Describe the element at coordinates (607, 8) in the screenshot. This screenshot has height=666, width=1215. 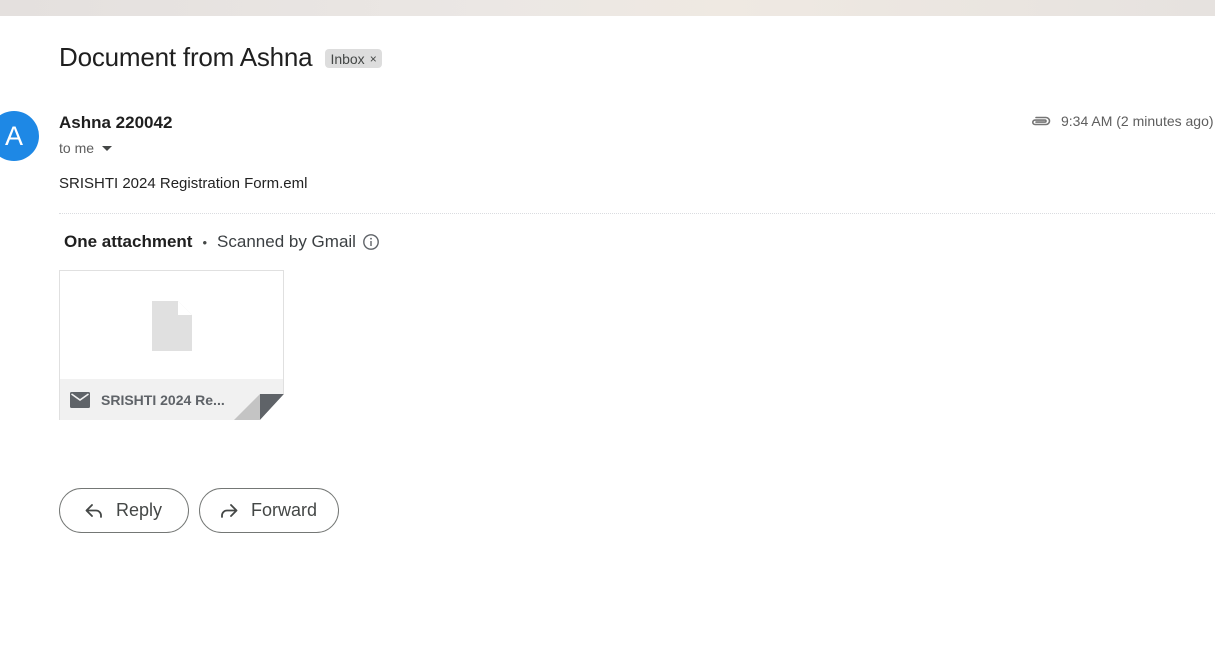
I see `header-background-image` at that location.